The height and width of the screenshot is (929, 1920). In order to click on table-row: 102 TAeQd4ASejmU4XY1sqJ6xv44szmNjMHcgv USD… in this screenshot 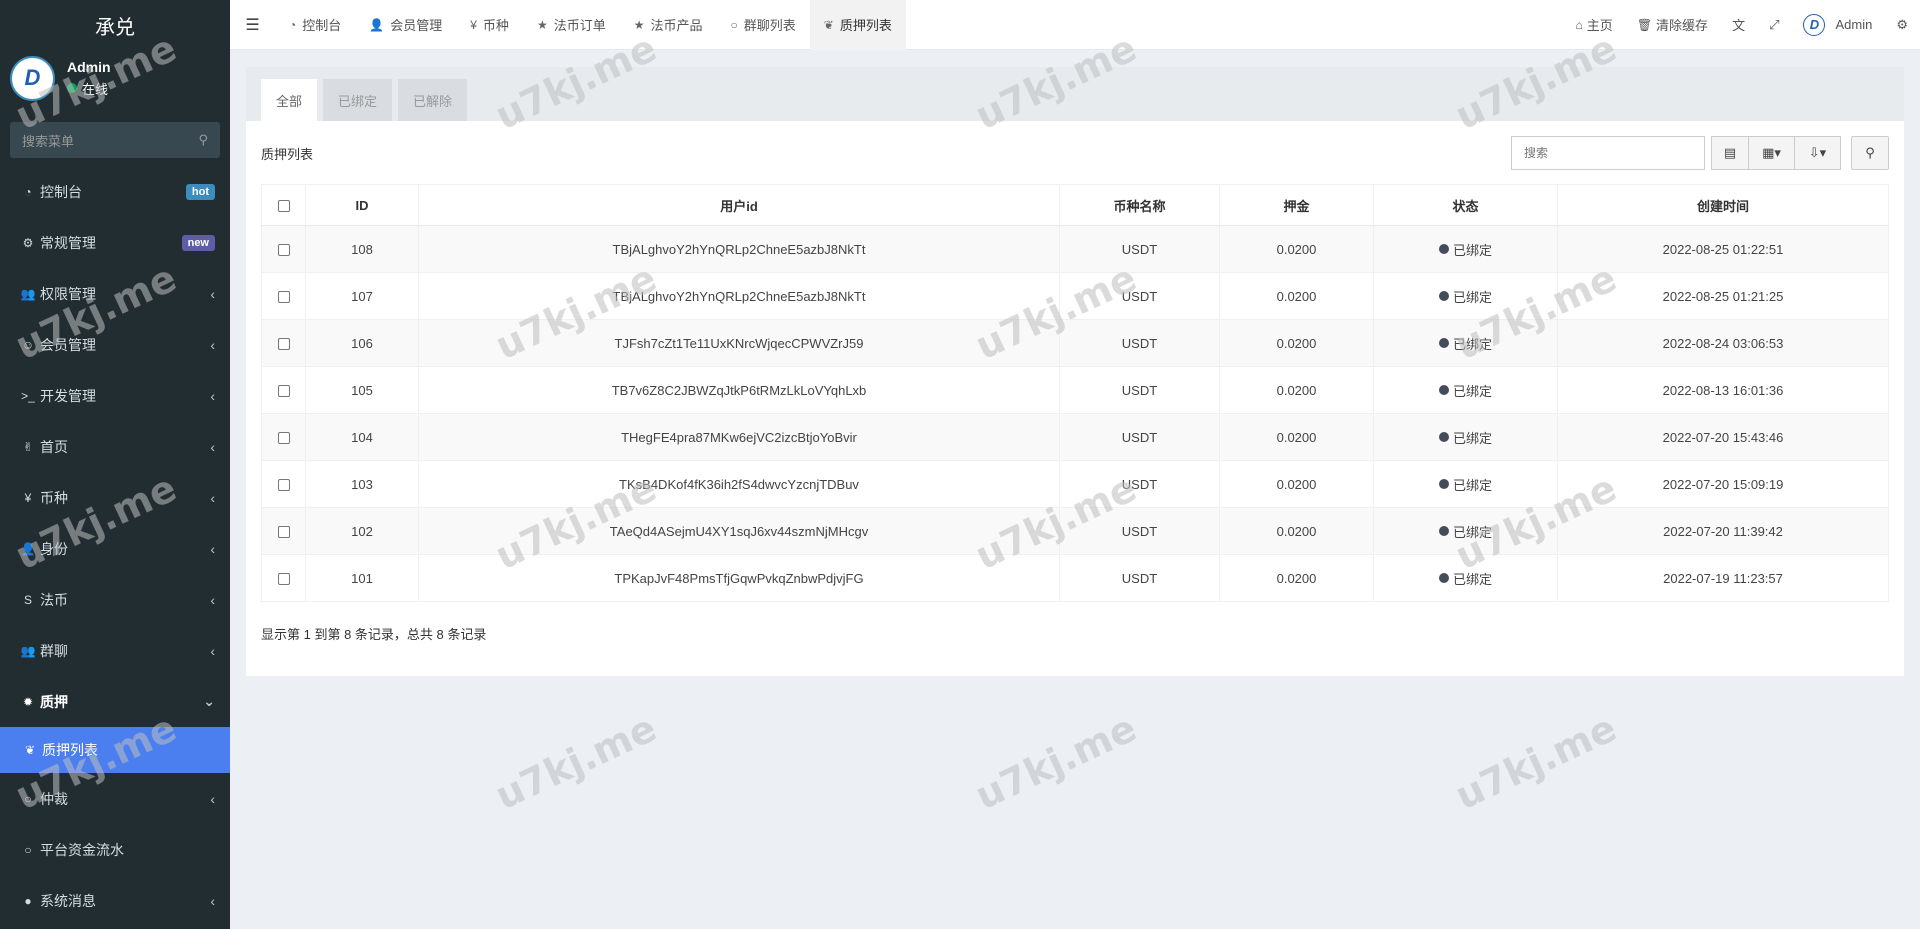, I will do `click(1075, 531)`.